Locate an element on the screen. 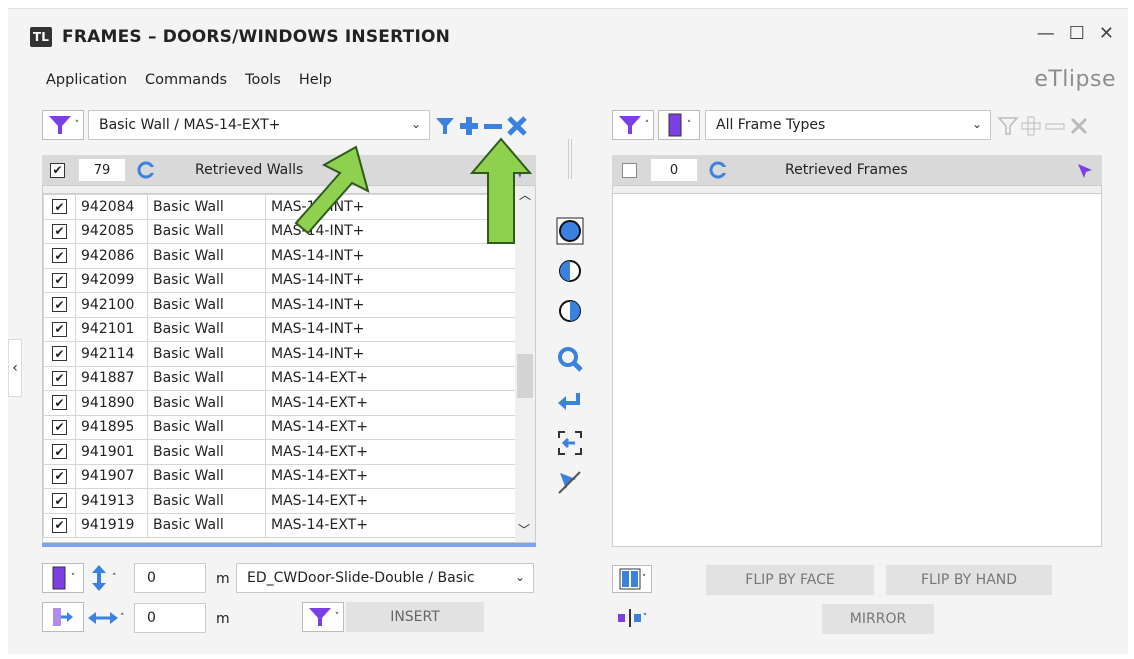 The width and height of the screenshot is (1134, 659). menu-bar: Application Commands Tools Help is located at coordinates (189, 80).